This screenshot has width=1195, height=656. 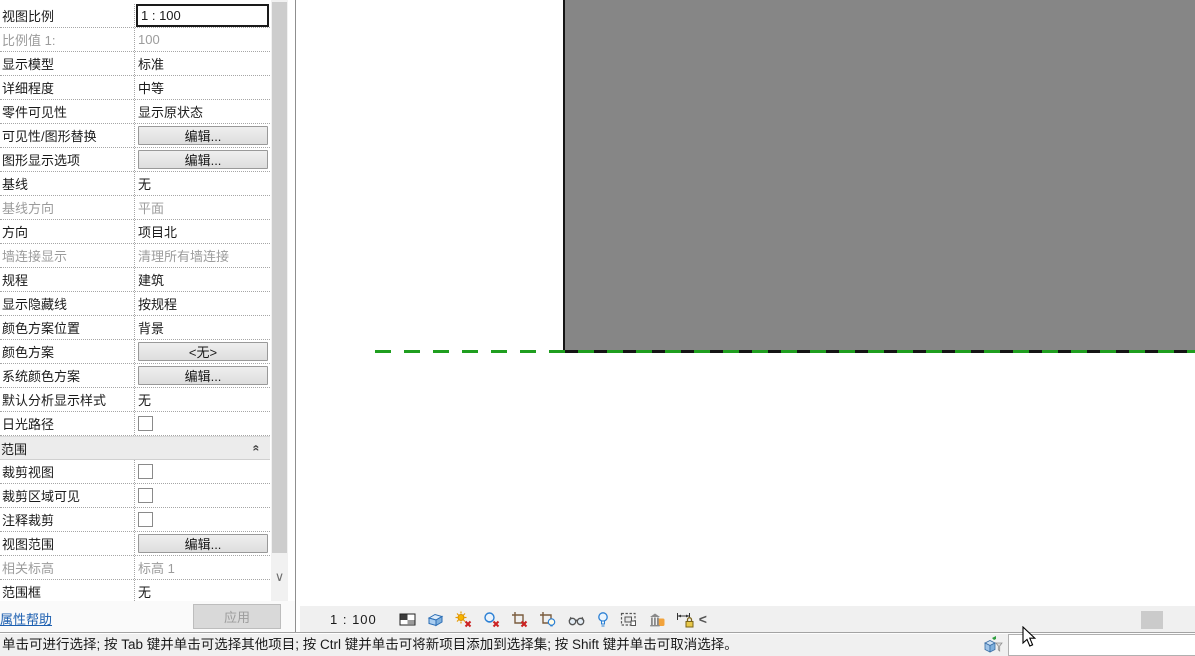 I want to click on property-label: 可见性/图形替换, so click(x=49, y=136).